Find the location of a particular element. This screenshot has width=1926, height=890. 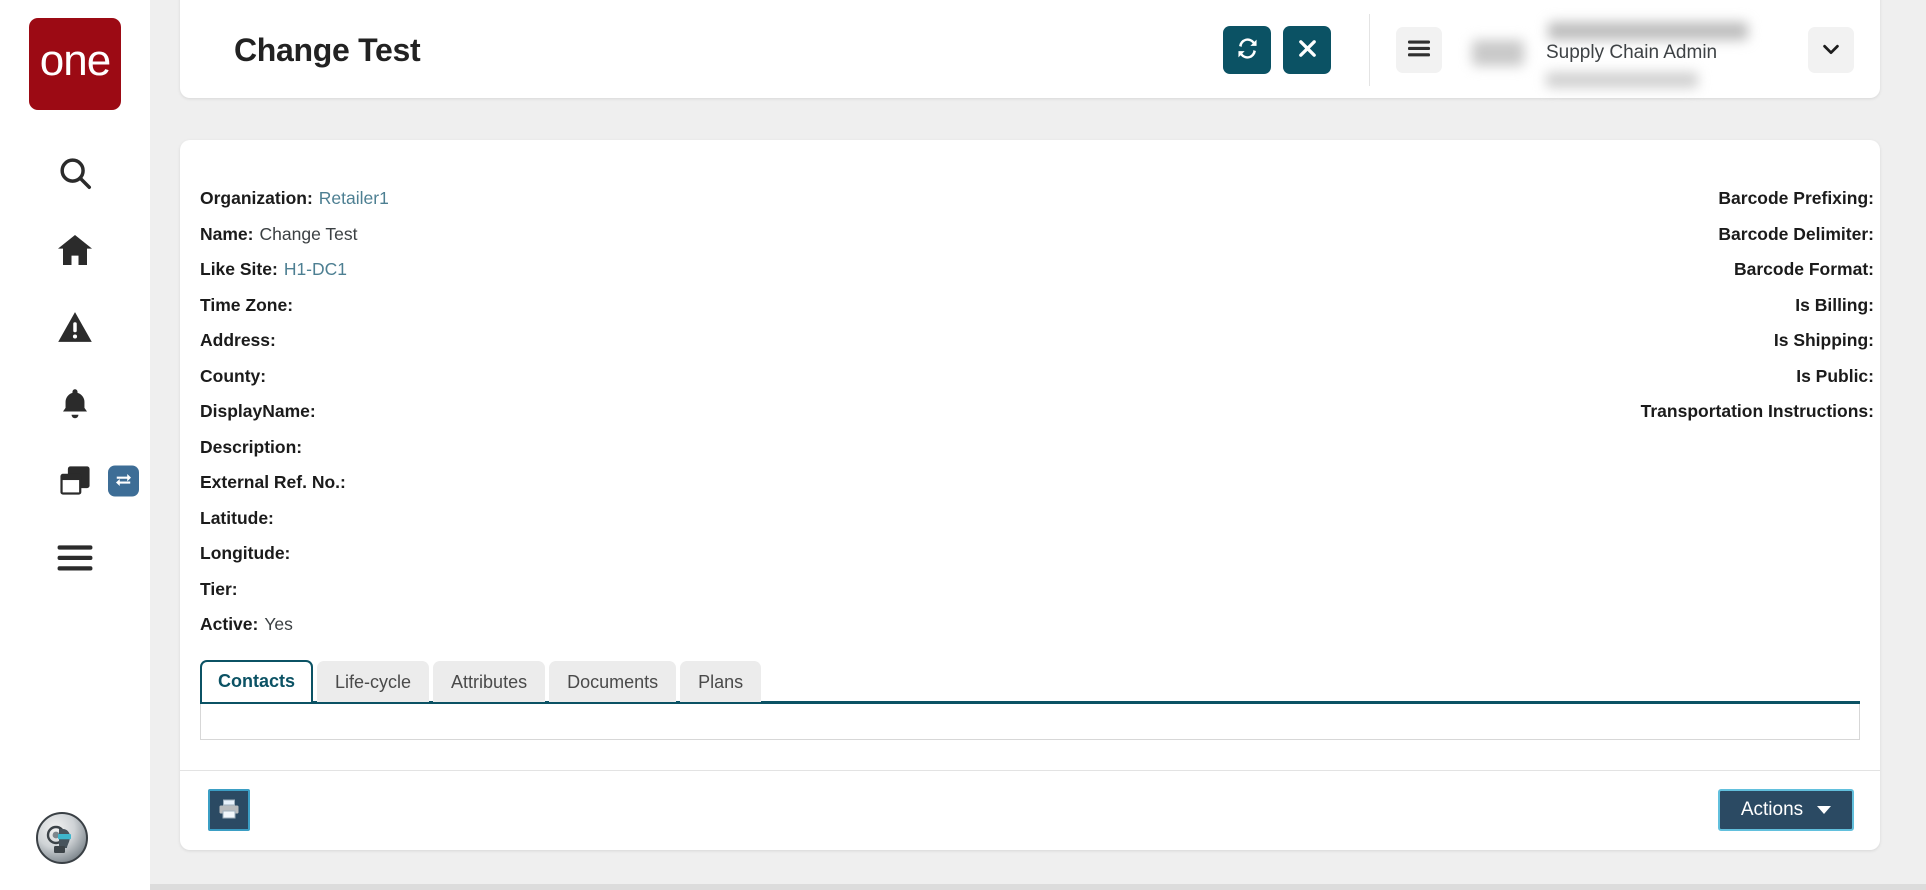

detail-label: Barcode Prefixing: is located at coordinates (1796, 198).